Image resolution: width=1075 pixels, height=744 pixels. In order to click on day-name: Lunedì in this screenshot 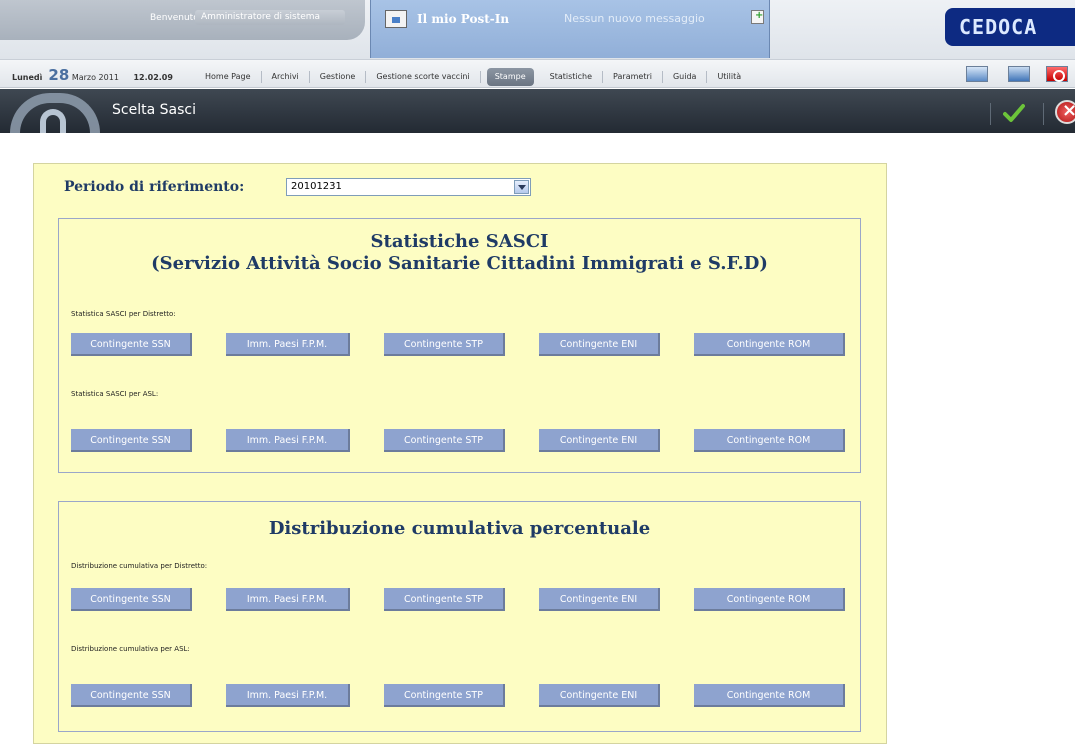, I will do `click(27, 77)`.